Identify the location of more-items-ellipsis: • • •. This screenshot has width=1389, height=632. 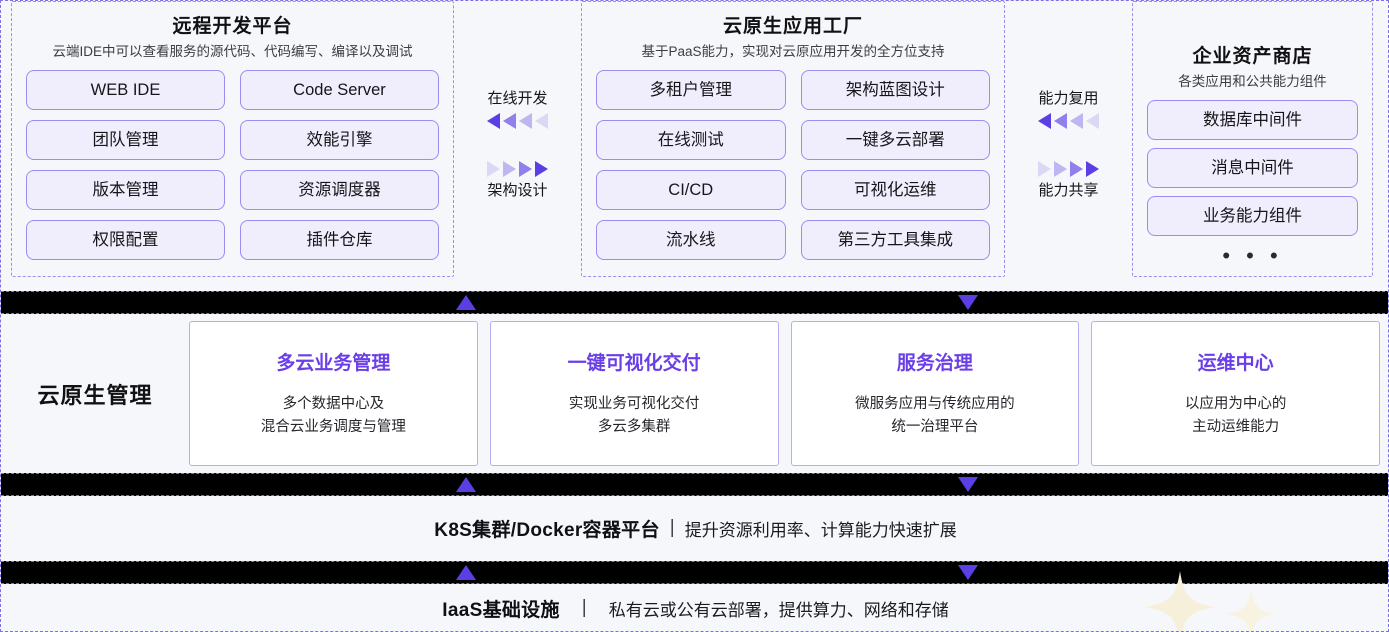
(1252, 255).